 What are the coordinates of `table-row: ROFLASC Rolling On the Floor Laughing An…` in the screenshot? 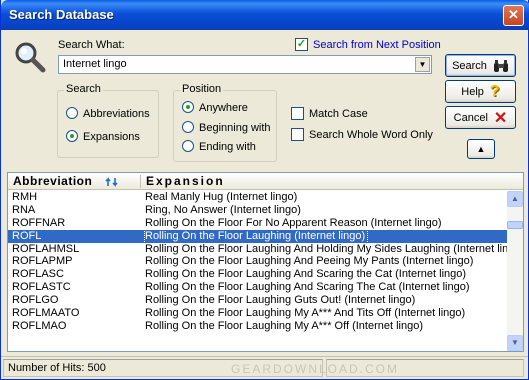 It's located at (257, 274).